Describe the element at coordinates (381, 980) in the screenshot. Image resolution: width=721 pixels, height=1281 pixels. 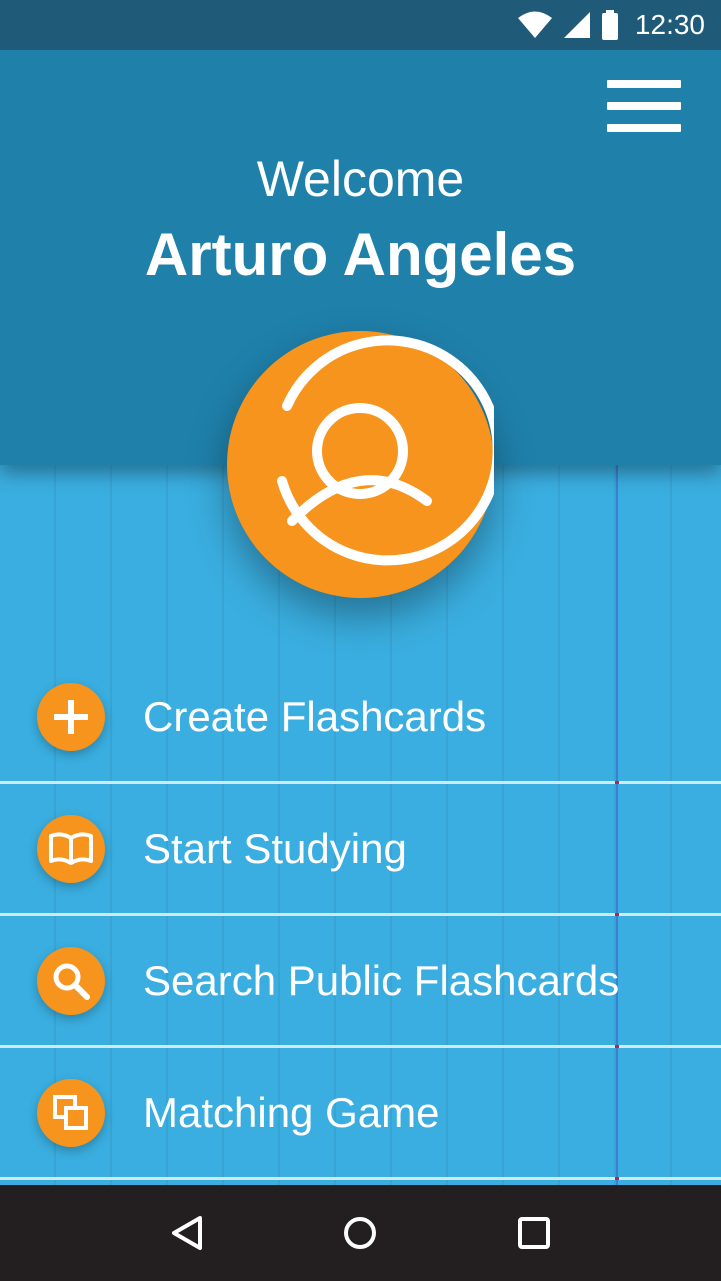
I see `menu-item-label: Search Public Flashcards` at that location.